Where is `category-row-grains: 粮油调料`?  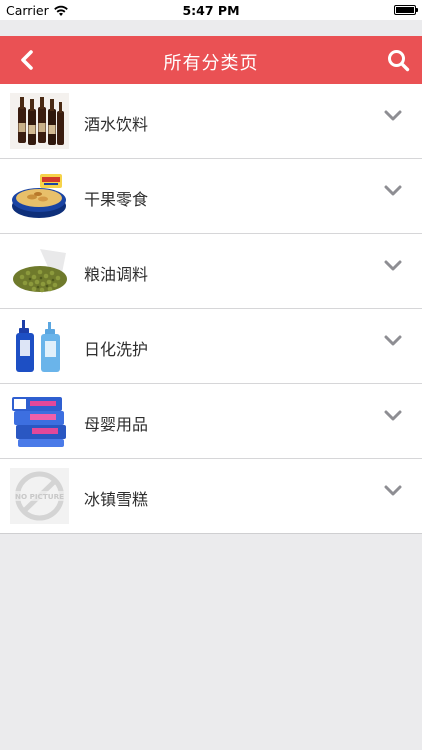
category-row-grains: 粮油调料 is located at coordinates (211, 271).